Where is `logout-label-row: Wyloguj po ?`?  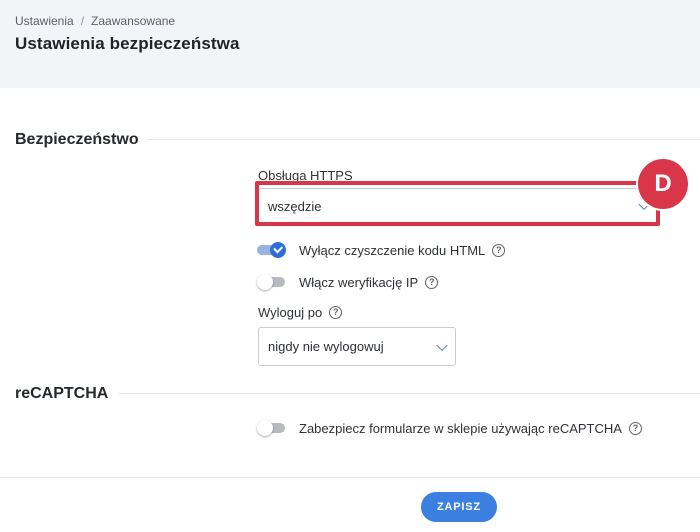 logout-label-row: Wyloguj po ? is located at coordinates (300, 312).